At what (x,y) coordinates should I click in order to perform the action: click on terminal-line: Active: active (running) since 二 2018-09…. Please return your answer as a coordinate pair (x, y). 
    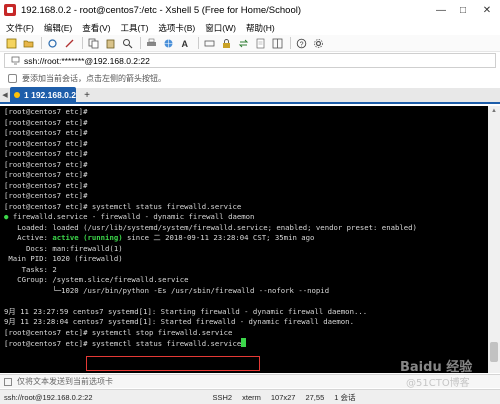
    Looking at the image, I should click on (244, 238).